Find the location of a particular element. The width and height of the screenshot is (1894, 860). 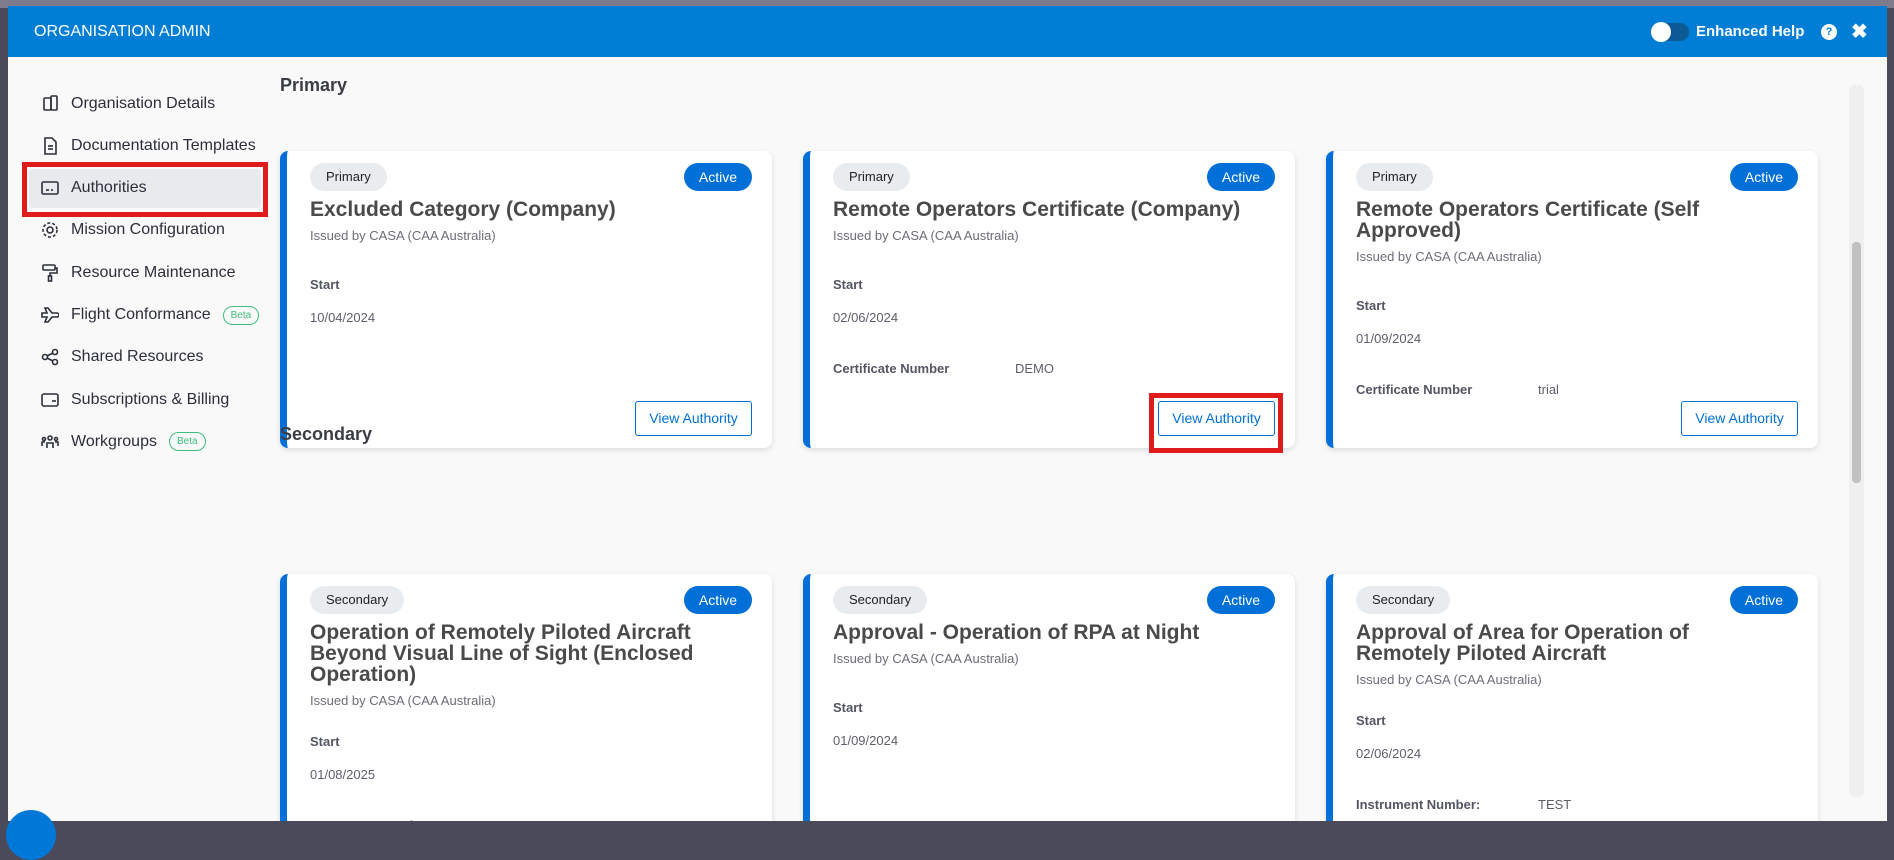

start-date: 10/04/2024 is located at coordinates (343, 317).